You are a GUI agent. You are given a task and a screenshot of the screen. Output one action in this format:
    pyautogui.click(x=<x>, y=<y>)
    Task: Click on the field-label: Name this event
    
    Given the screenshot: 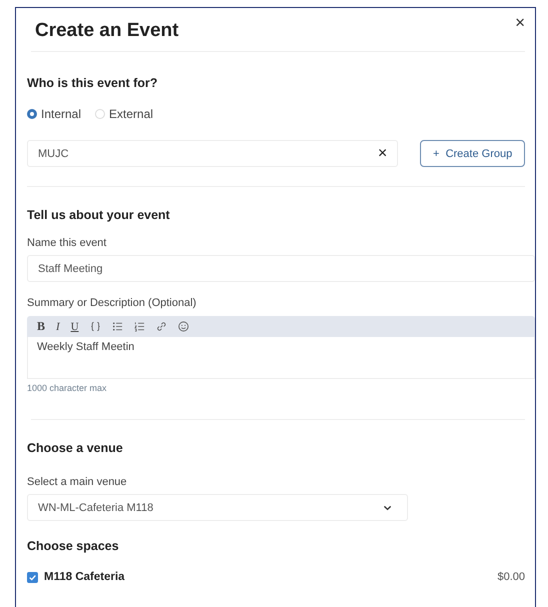 What is the action you would take?
    pyautogui.click(x=67, y=243)
    